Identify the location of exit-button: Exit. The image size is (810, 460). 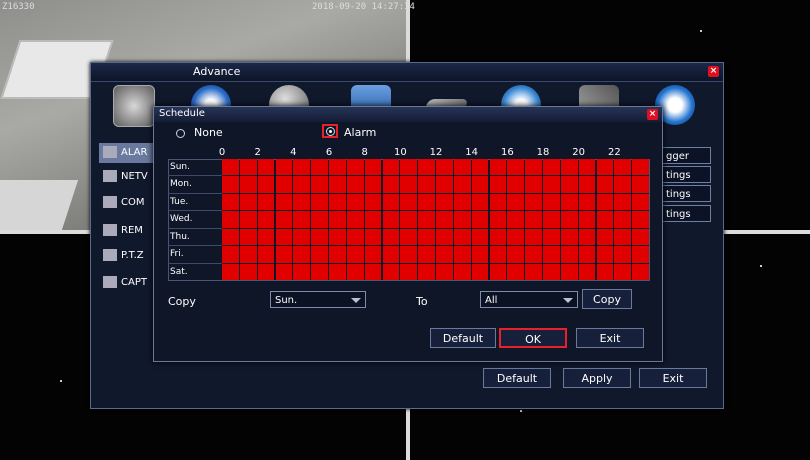
(673, 378).